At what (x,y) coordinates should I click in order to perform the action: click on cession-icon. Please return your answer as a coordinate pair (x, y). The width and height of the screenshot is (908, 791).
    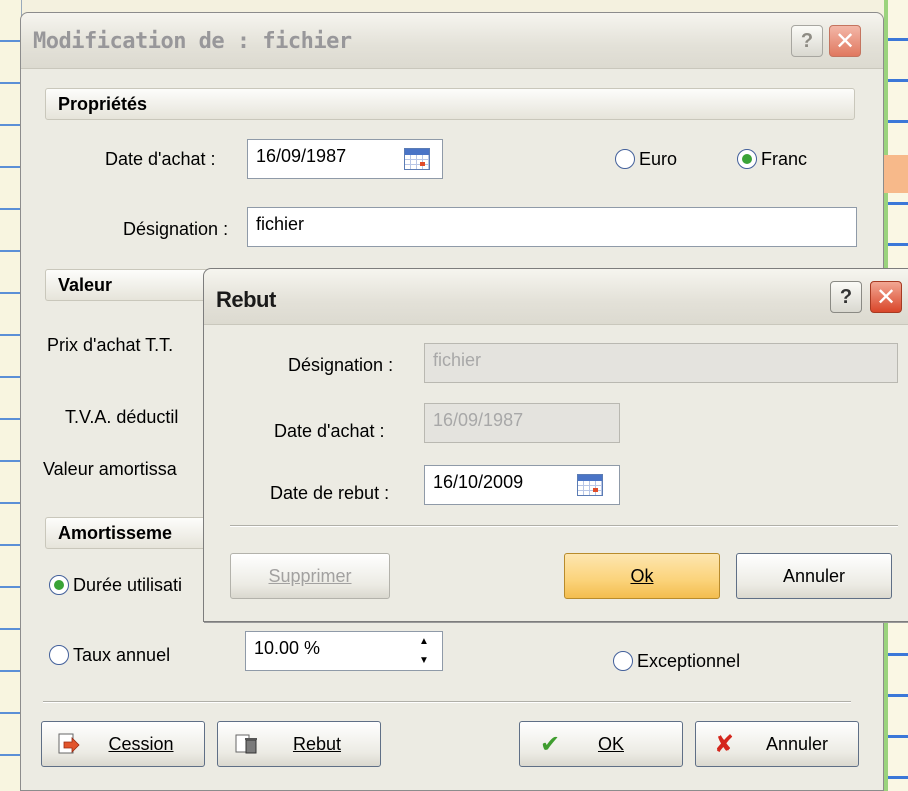
    Looking at the image, I should click on (69, 743).